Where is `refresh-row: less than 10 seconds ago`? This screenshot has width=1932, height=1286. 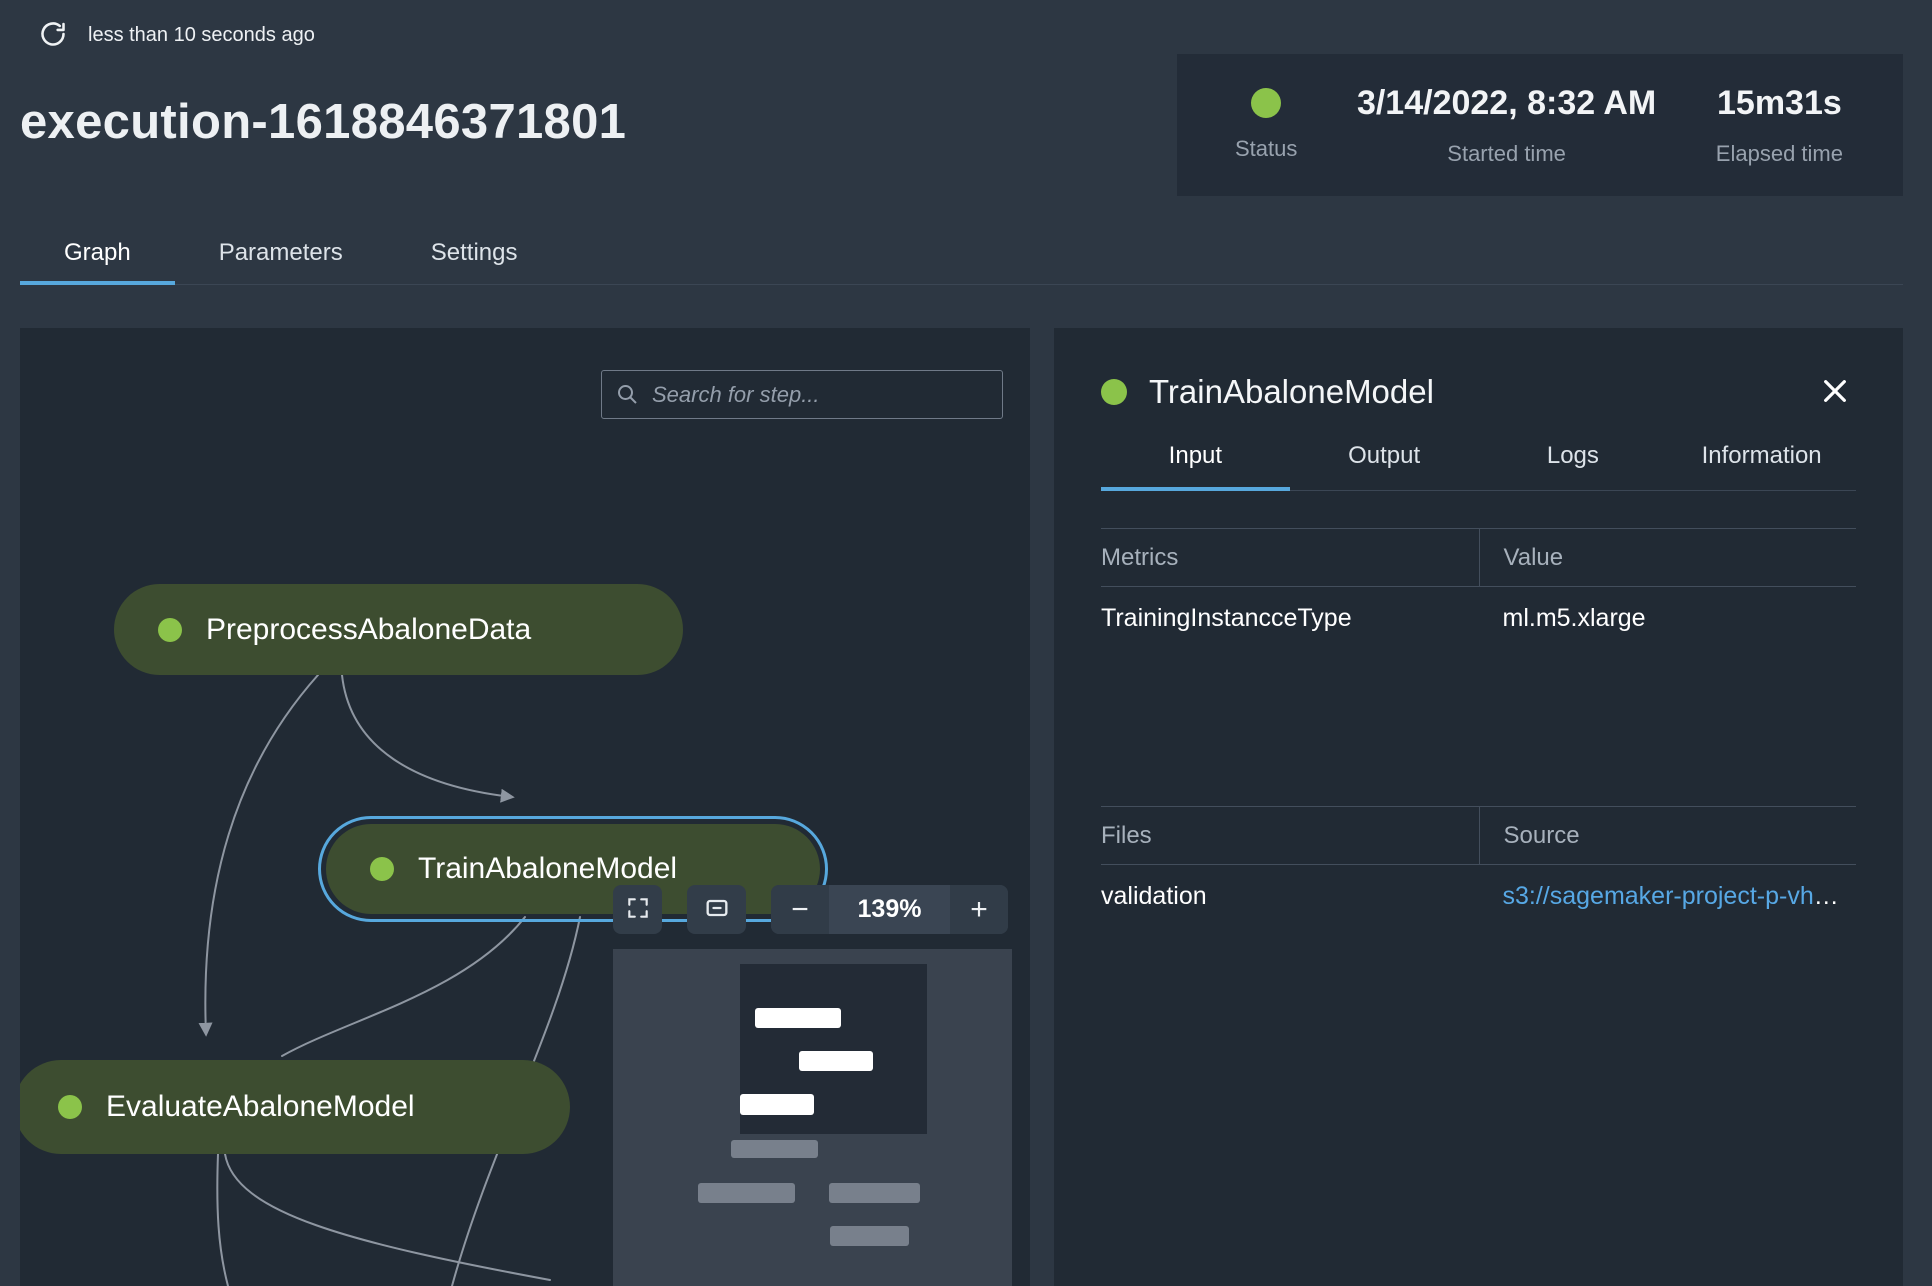
refresh-row: less than 10 seconds ago is located at coordinates (176, 35).